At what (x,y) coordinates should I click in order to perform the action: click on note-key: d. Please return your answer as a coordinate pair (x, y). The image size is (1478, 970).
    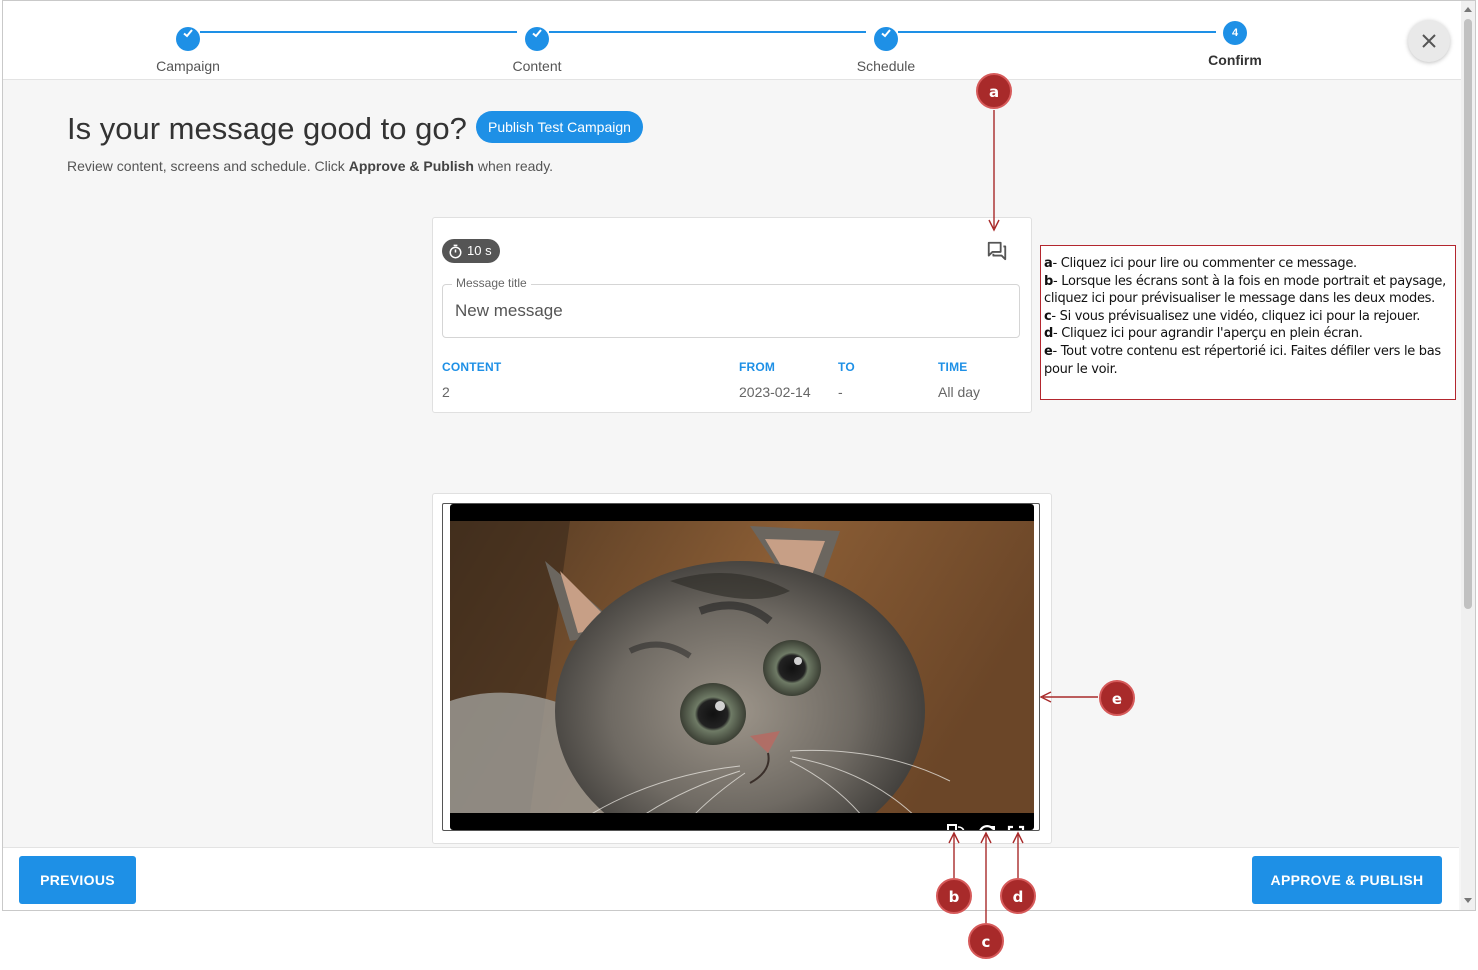
    Looking at the image, I should click on (1049, 334).